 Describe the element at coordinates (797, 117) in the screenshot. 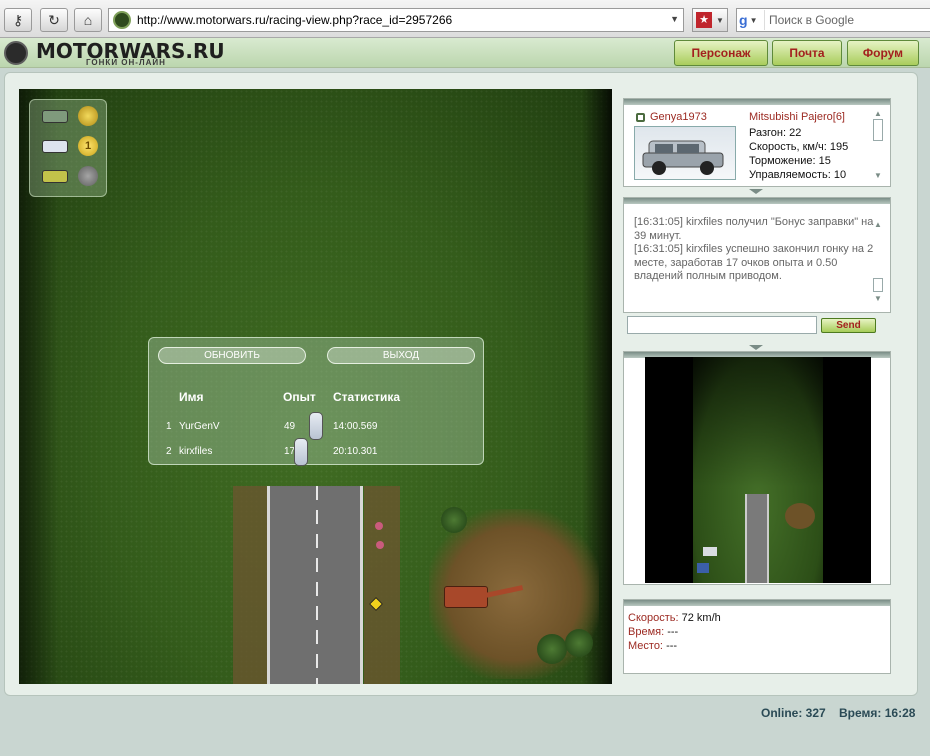

I see `car-name-link: Mitsubishi Pajero[6]` at that location.